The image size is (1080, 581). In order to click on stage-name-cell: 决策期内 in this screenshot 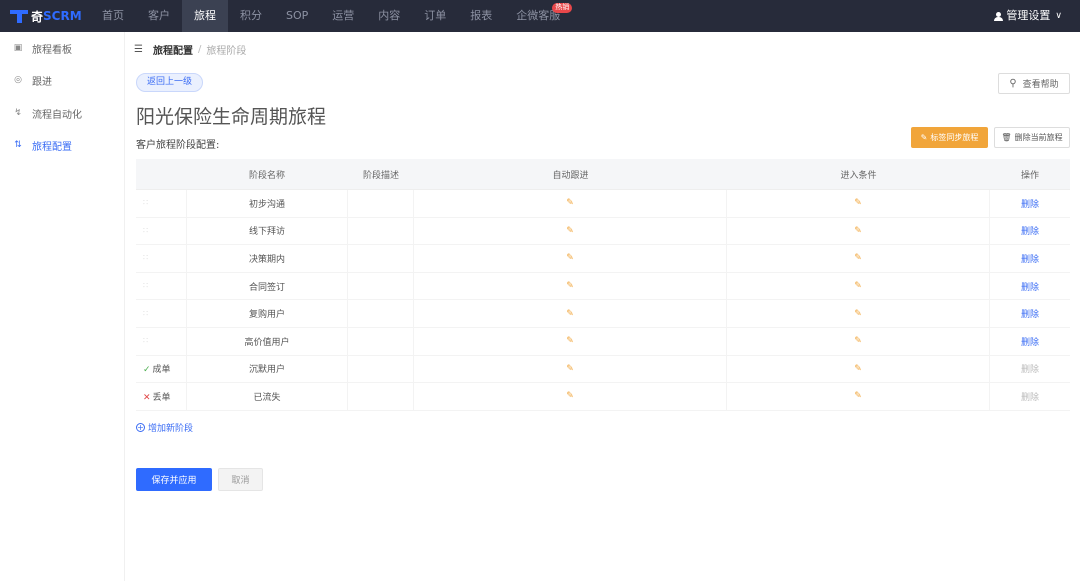, I will do `click(267, 258)`.